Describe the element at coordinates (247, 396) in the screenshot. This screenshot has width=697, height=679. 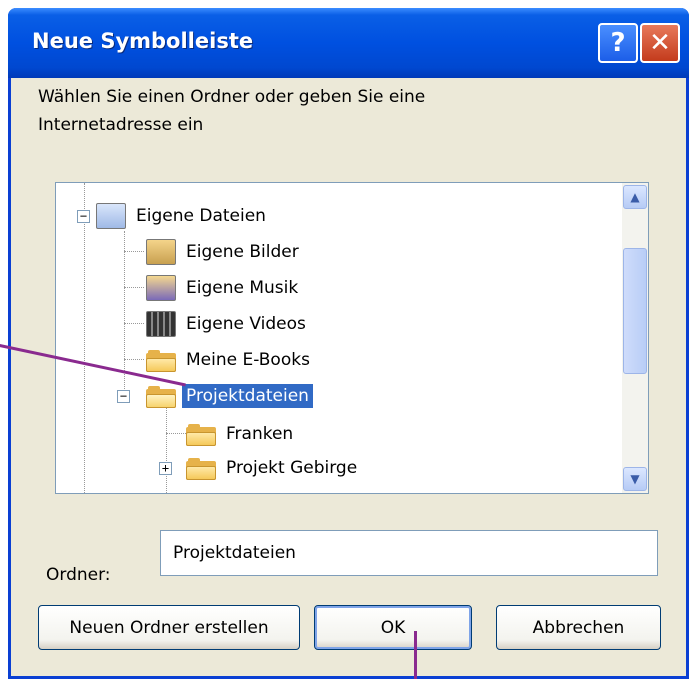
I see `tree-item-label: Projektdateien` at that location.